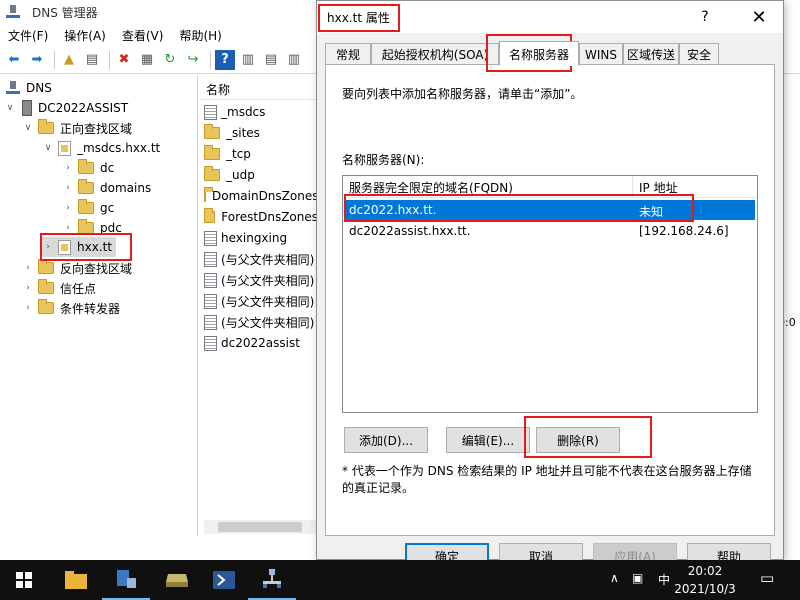  Describe the element at coordinates (261, 196) in the screenshot. I see `list-item: DomainDnsZones` at that location.